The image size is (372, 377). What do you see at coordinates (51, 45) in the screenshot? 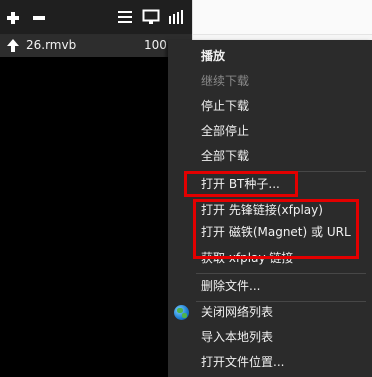
I see `task-name: 26.rmvb` at bounding box center [51, 45].